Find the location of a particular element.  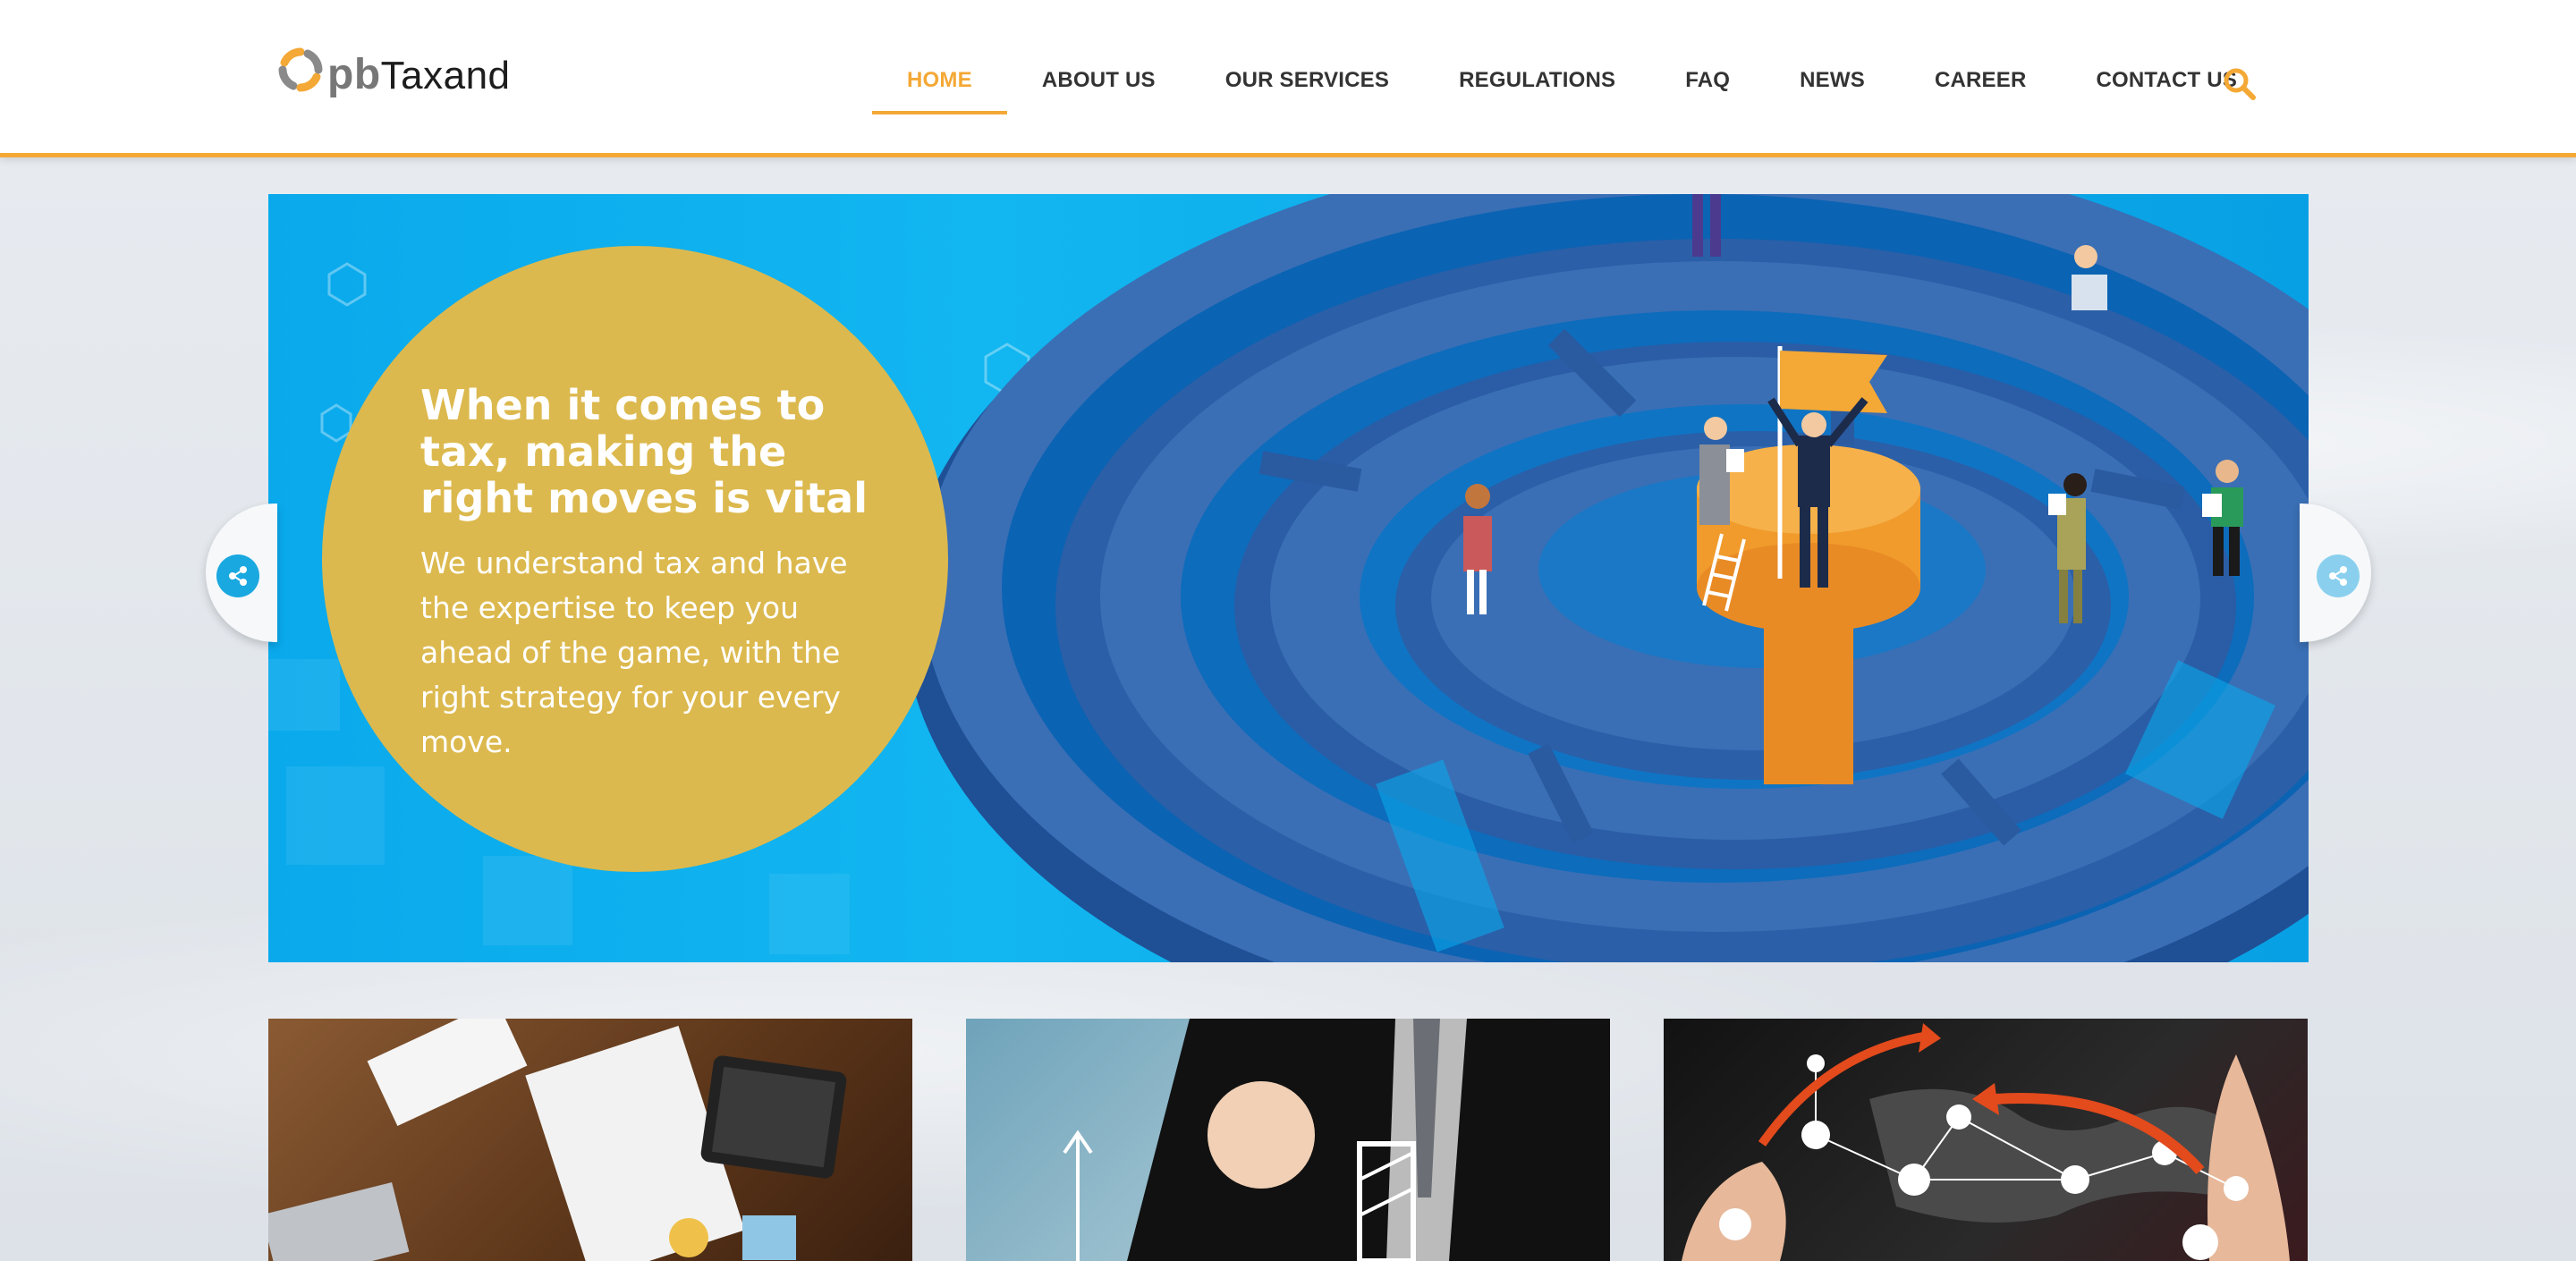

logo: pbTaxand is located at coordinates (394, 74).